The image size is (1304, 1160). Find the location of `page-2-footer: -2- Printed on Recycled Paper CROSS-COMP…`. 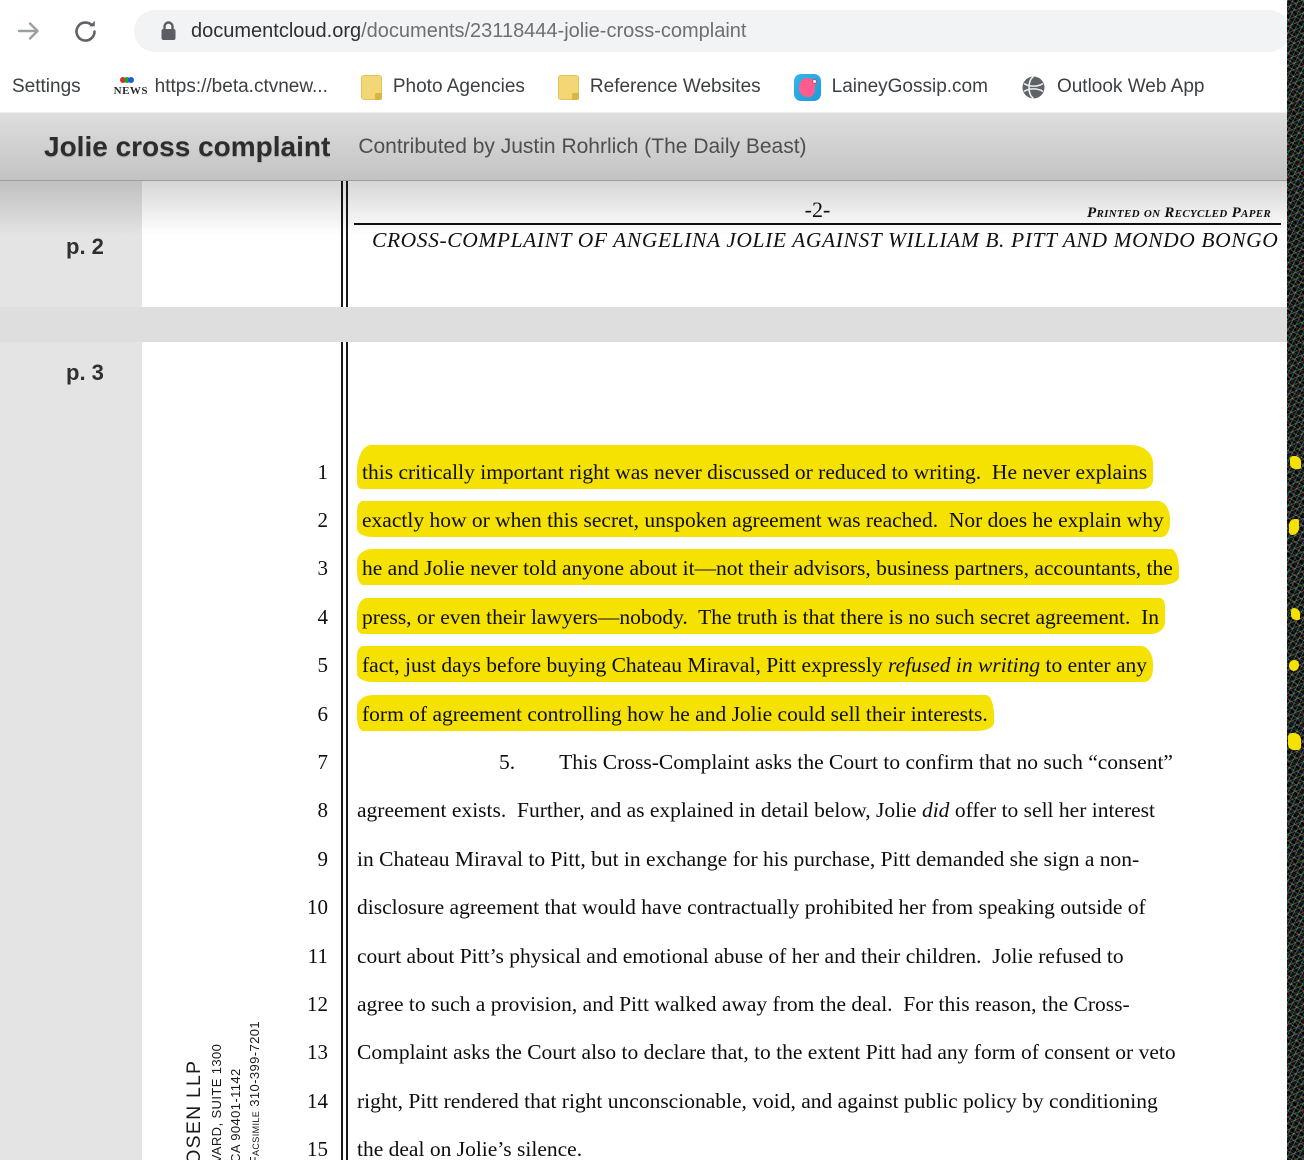

page-2-footer: -2- Printed on Recycled Paper CROSS-COMP… is located at coordinates (817, 225).